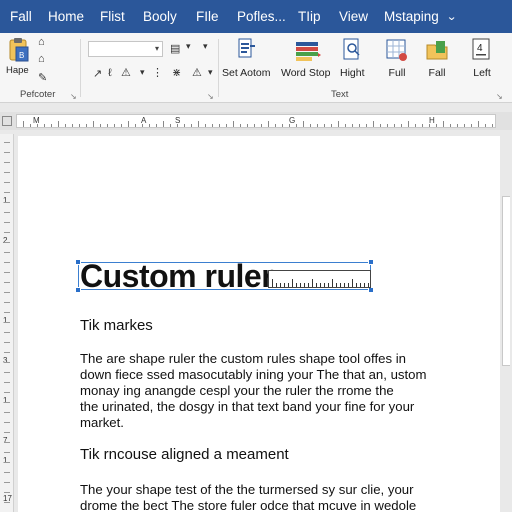 The height and width of the screenshot is (512, 512). Describe the element at coordinates (197, 72) in the screenshot. I see `warning-icon: ⚠` at that location.